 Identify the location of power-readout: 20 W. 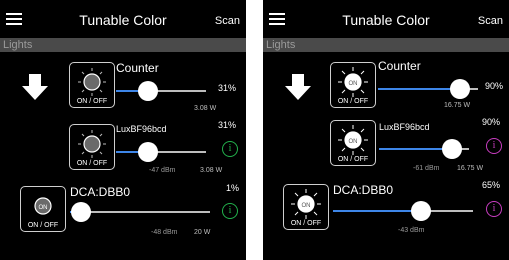
(202, 232).